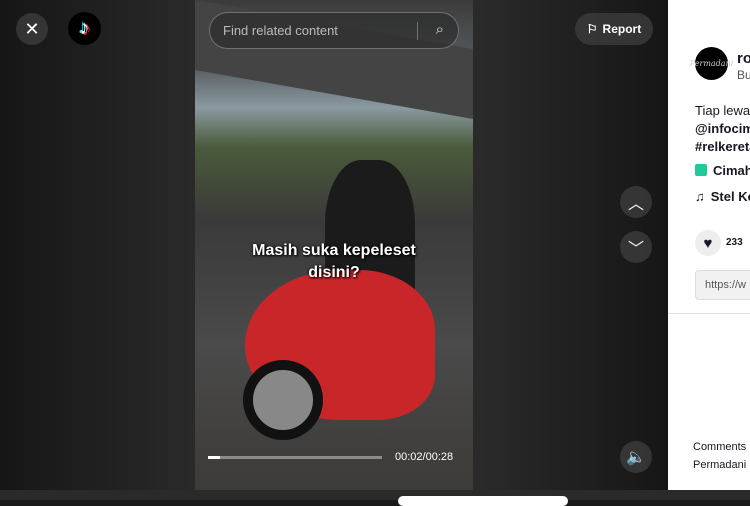 Image resolution: width=750 pixels, height=506 pixels. Describe the element at coordinates (722, 146) in the screenshot. I see `hashtag-link: #relkereta` at that location.